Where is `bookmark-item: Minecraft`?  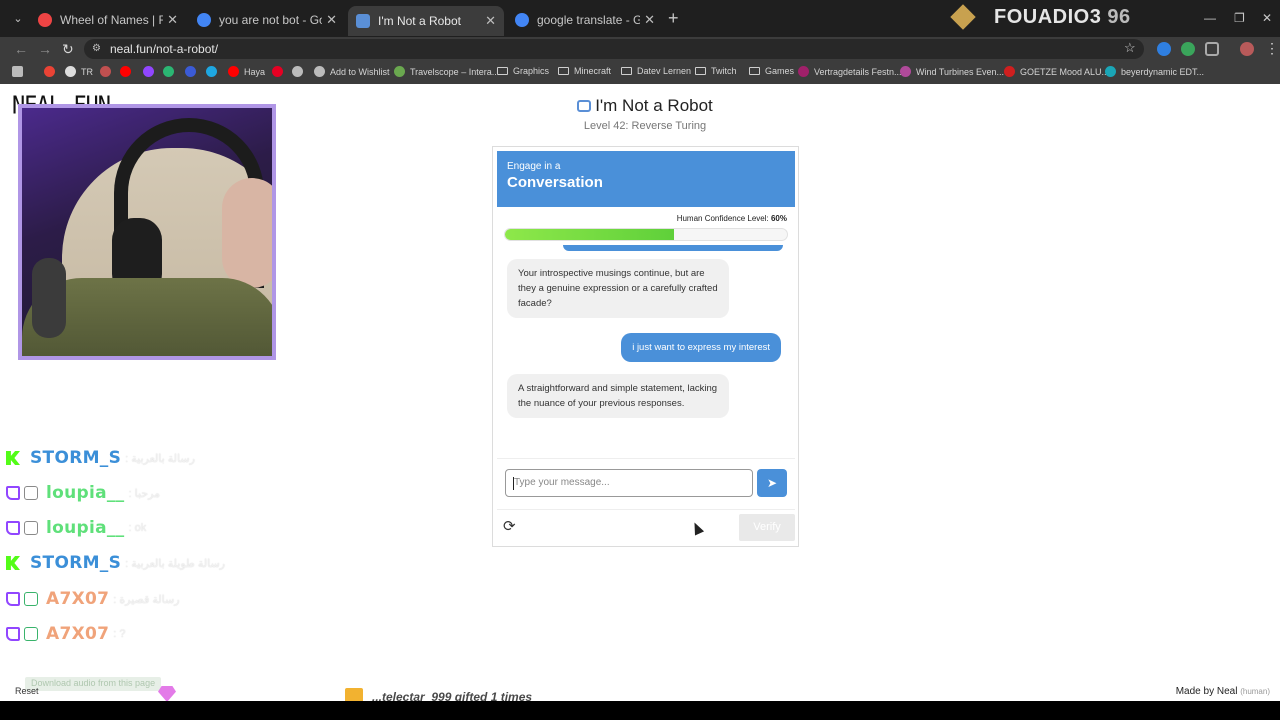 bookmark-item: Minecraft is located at coordinates (584, 71).